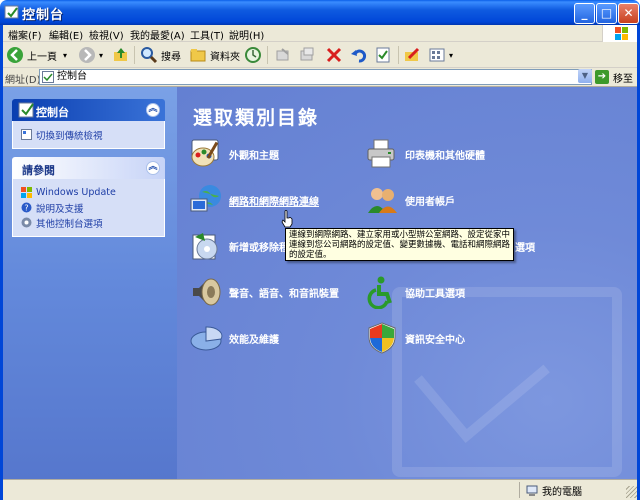 The image size is (640, 500). What do you see at coordinates (382, 338) in the screenshot?
I see `security-center-icon` at bounding box center [382, 338].